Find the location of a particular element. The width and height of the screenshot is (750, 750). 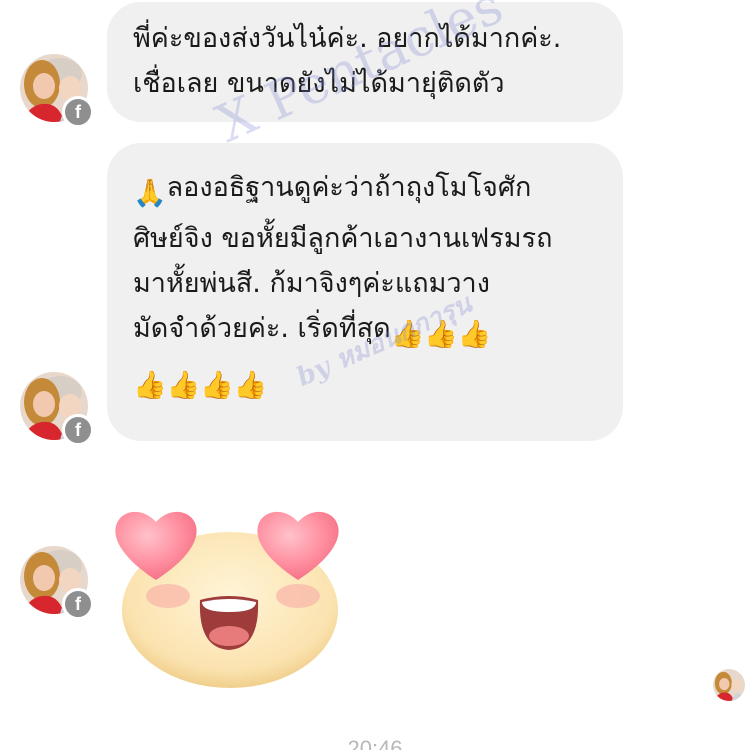

message-text: มัดจำด้วยค่ะ. เริ่ดที่สุด is located at coordinates (262, 328).